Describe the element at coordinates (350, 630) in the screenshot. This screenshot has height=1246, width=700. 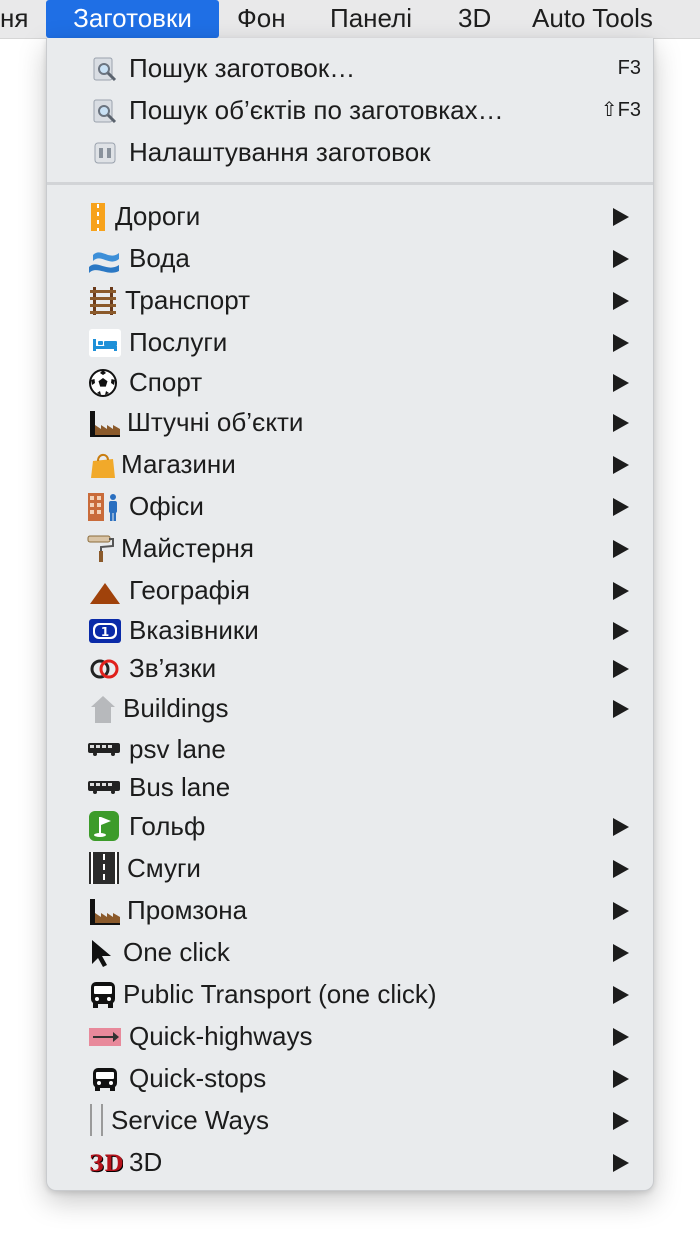
I see `menu-item-signposts: 1 Вказівники` at that location.